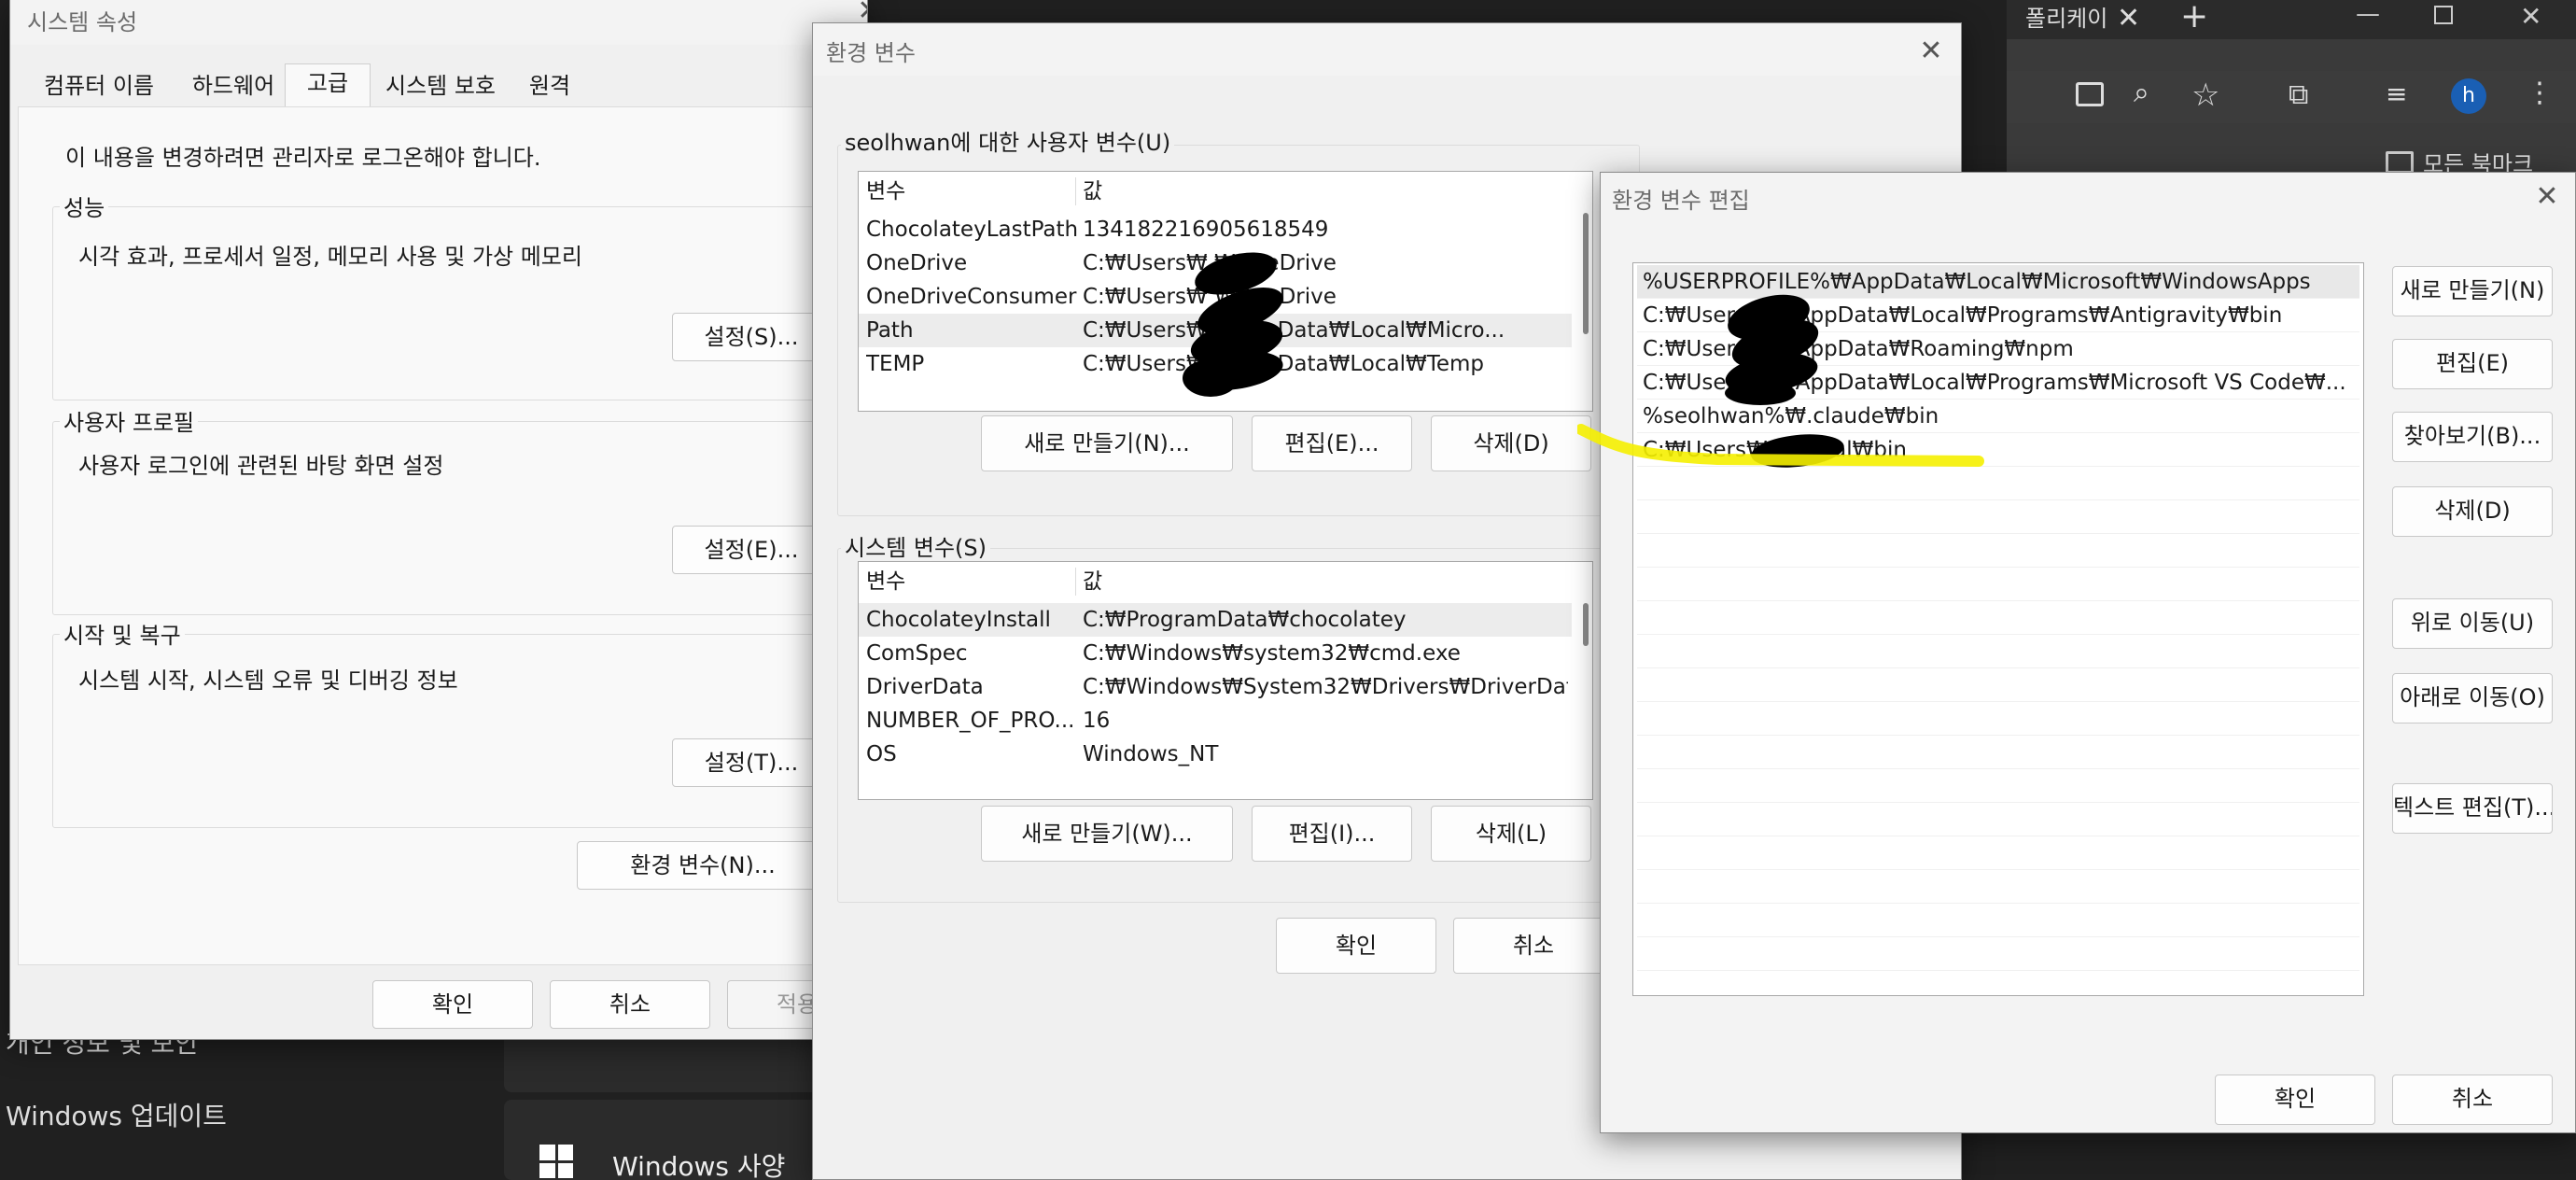  I want to click on table-row: NUMBER_OF_PRO... 16, so click(1215, 721).